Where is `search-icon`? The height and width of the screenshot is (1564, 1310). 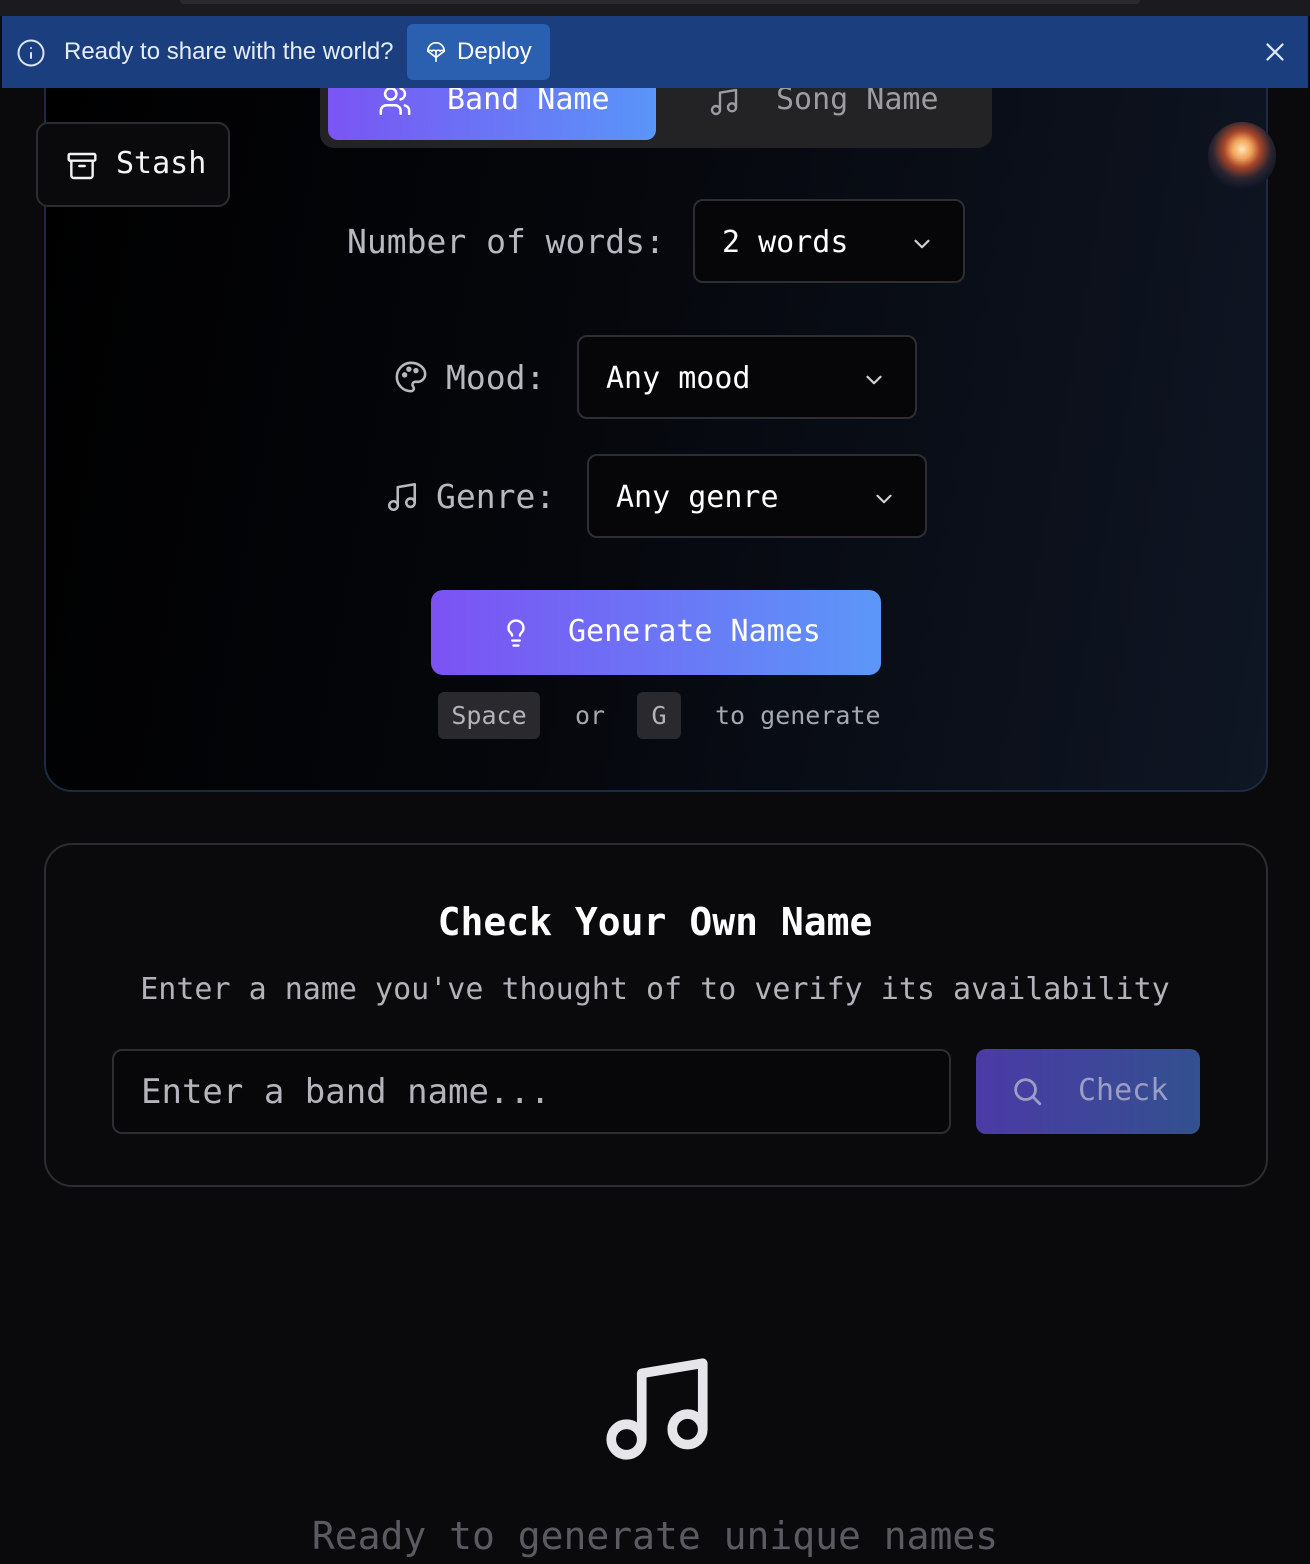
search-icon is located at coordinates (1028, 1092).